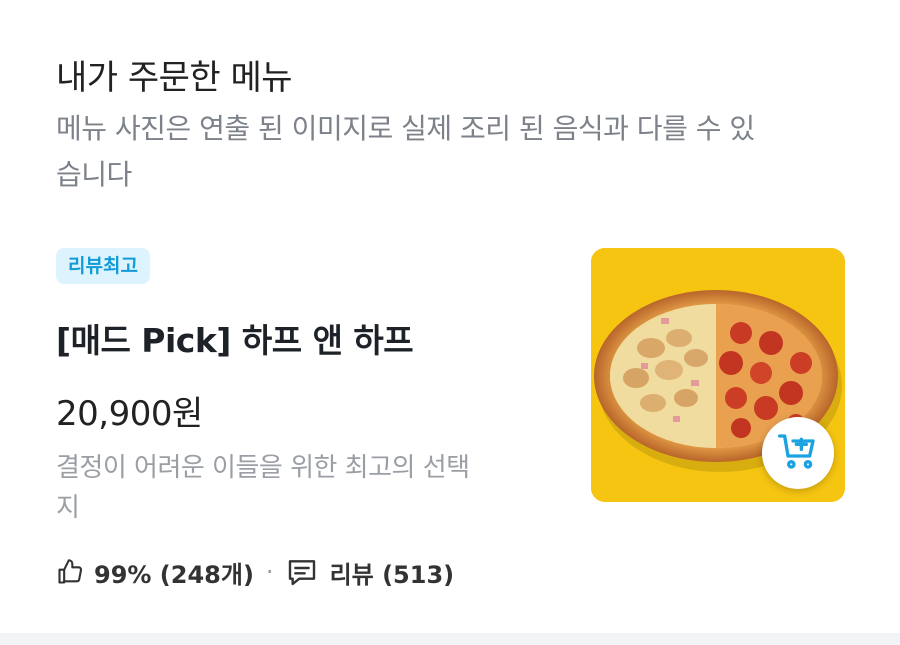 The image size is (900, 645). What do you see at coordinates (392, 572) in the screenshot?
I see `review-count: 리뷰 (513)` at bounding box center [392, 572].